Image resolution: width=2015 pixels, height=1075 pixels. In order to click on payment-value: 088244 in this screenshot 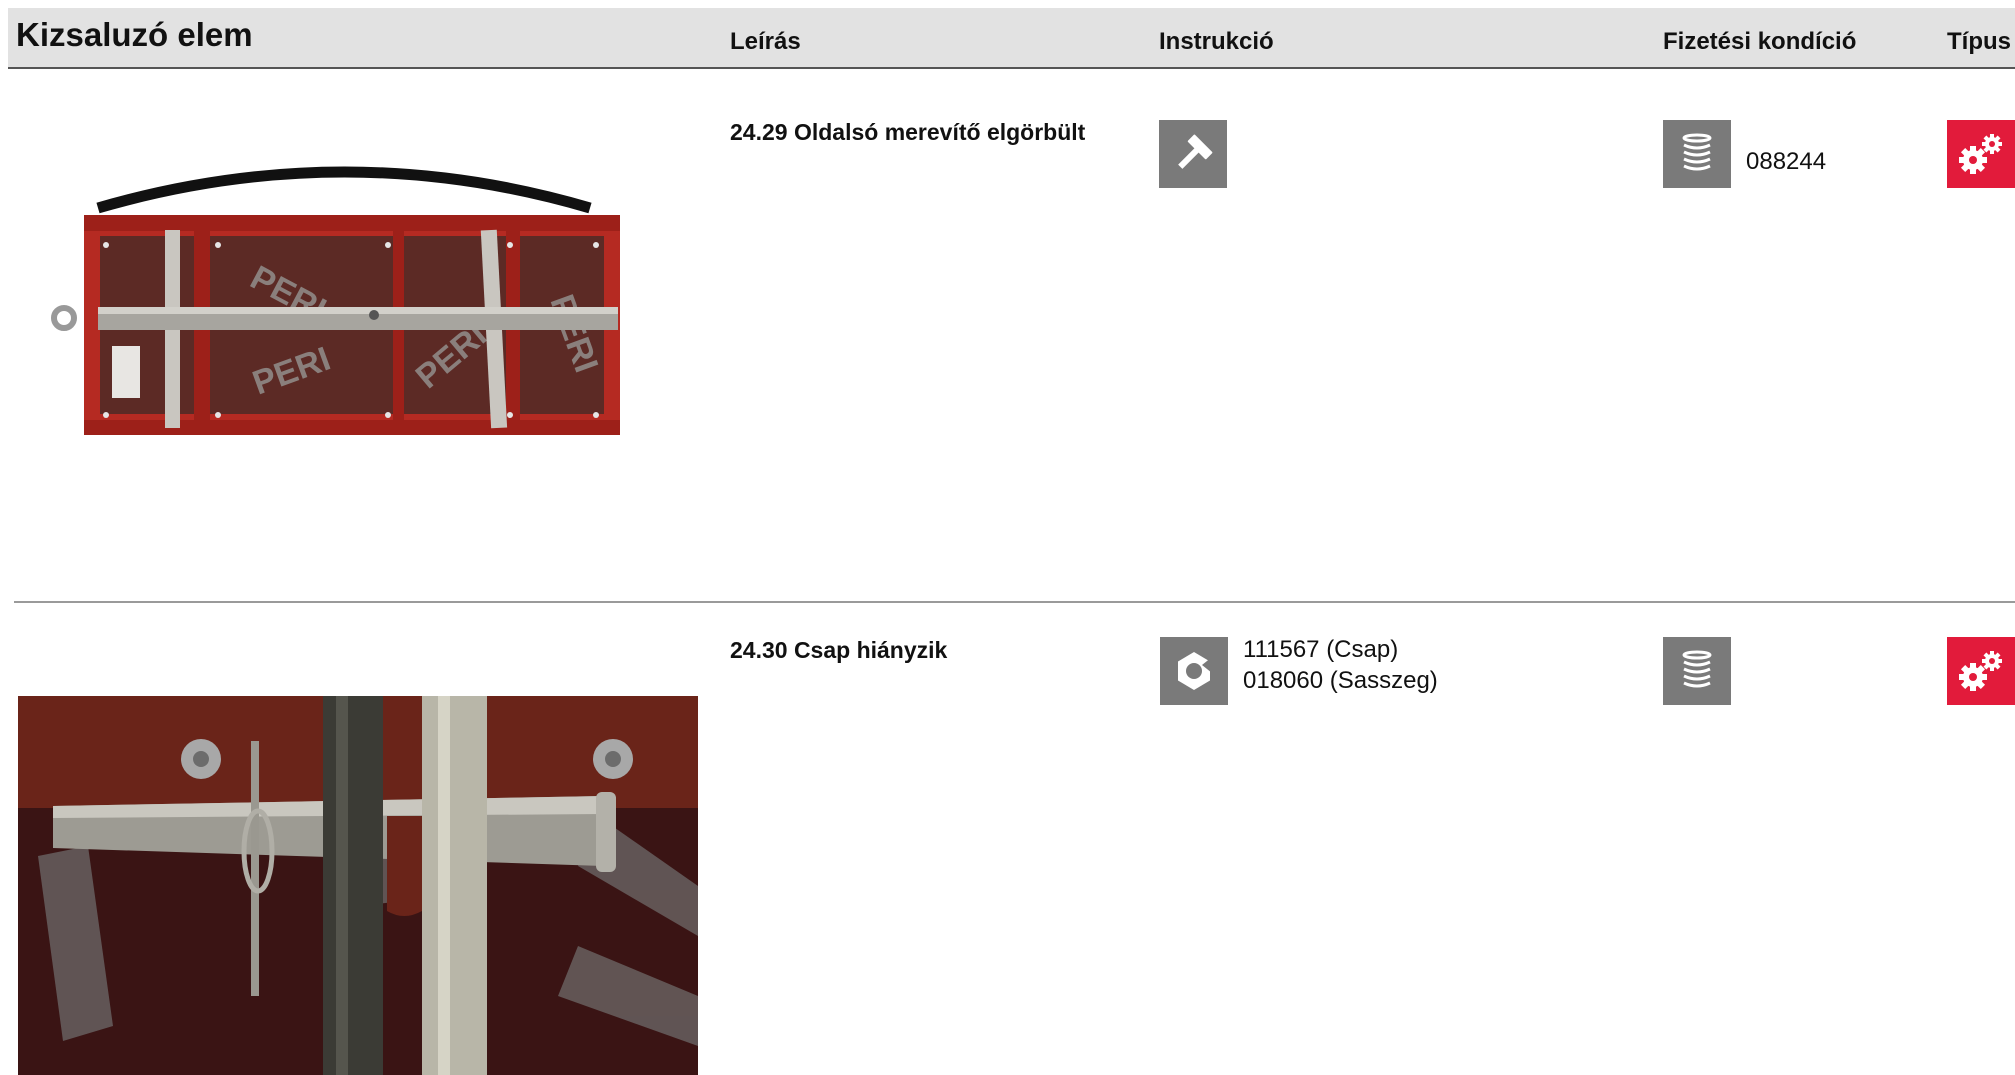, I will do `click(1786, 161)`.